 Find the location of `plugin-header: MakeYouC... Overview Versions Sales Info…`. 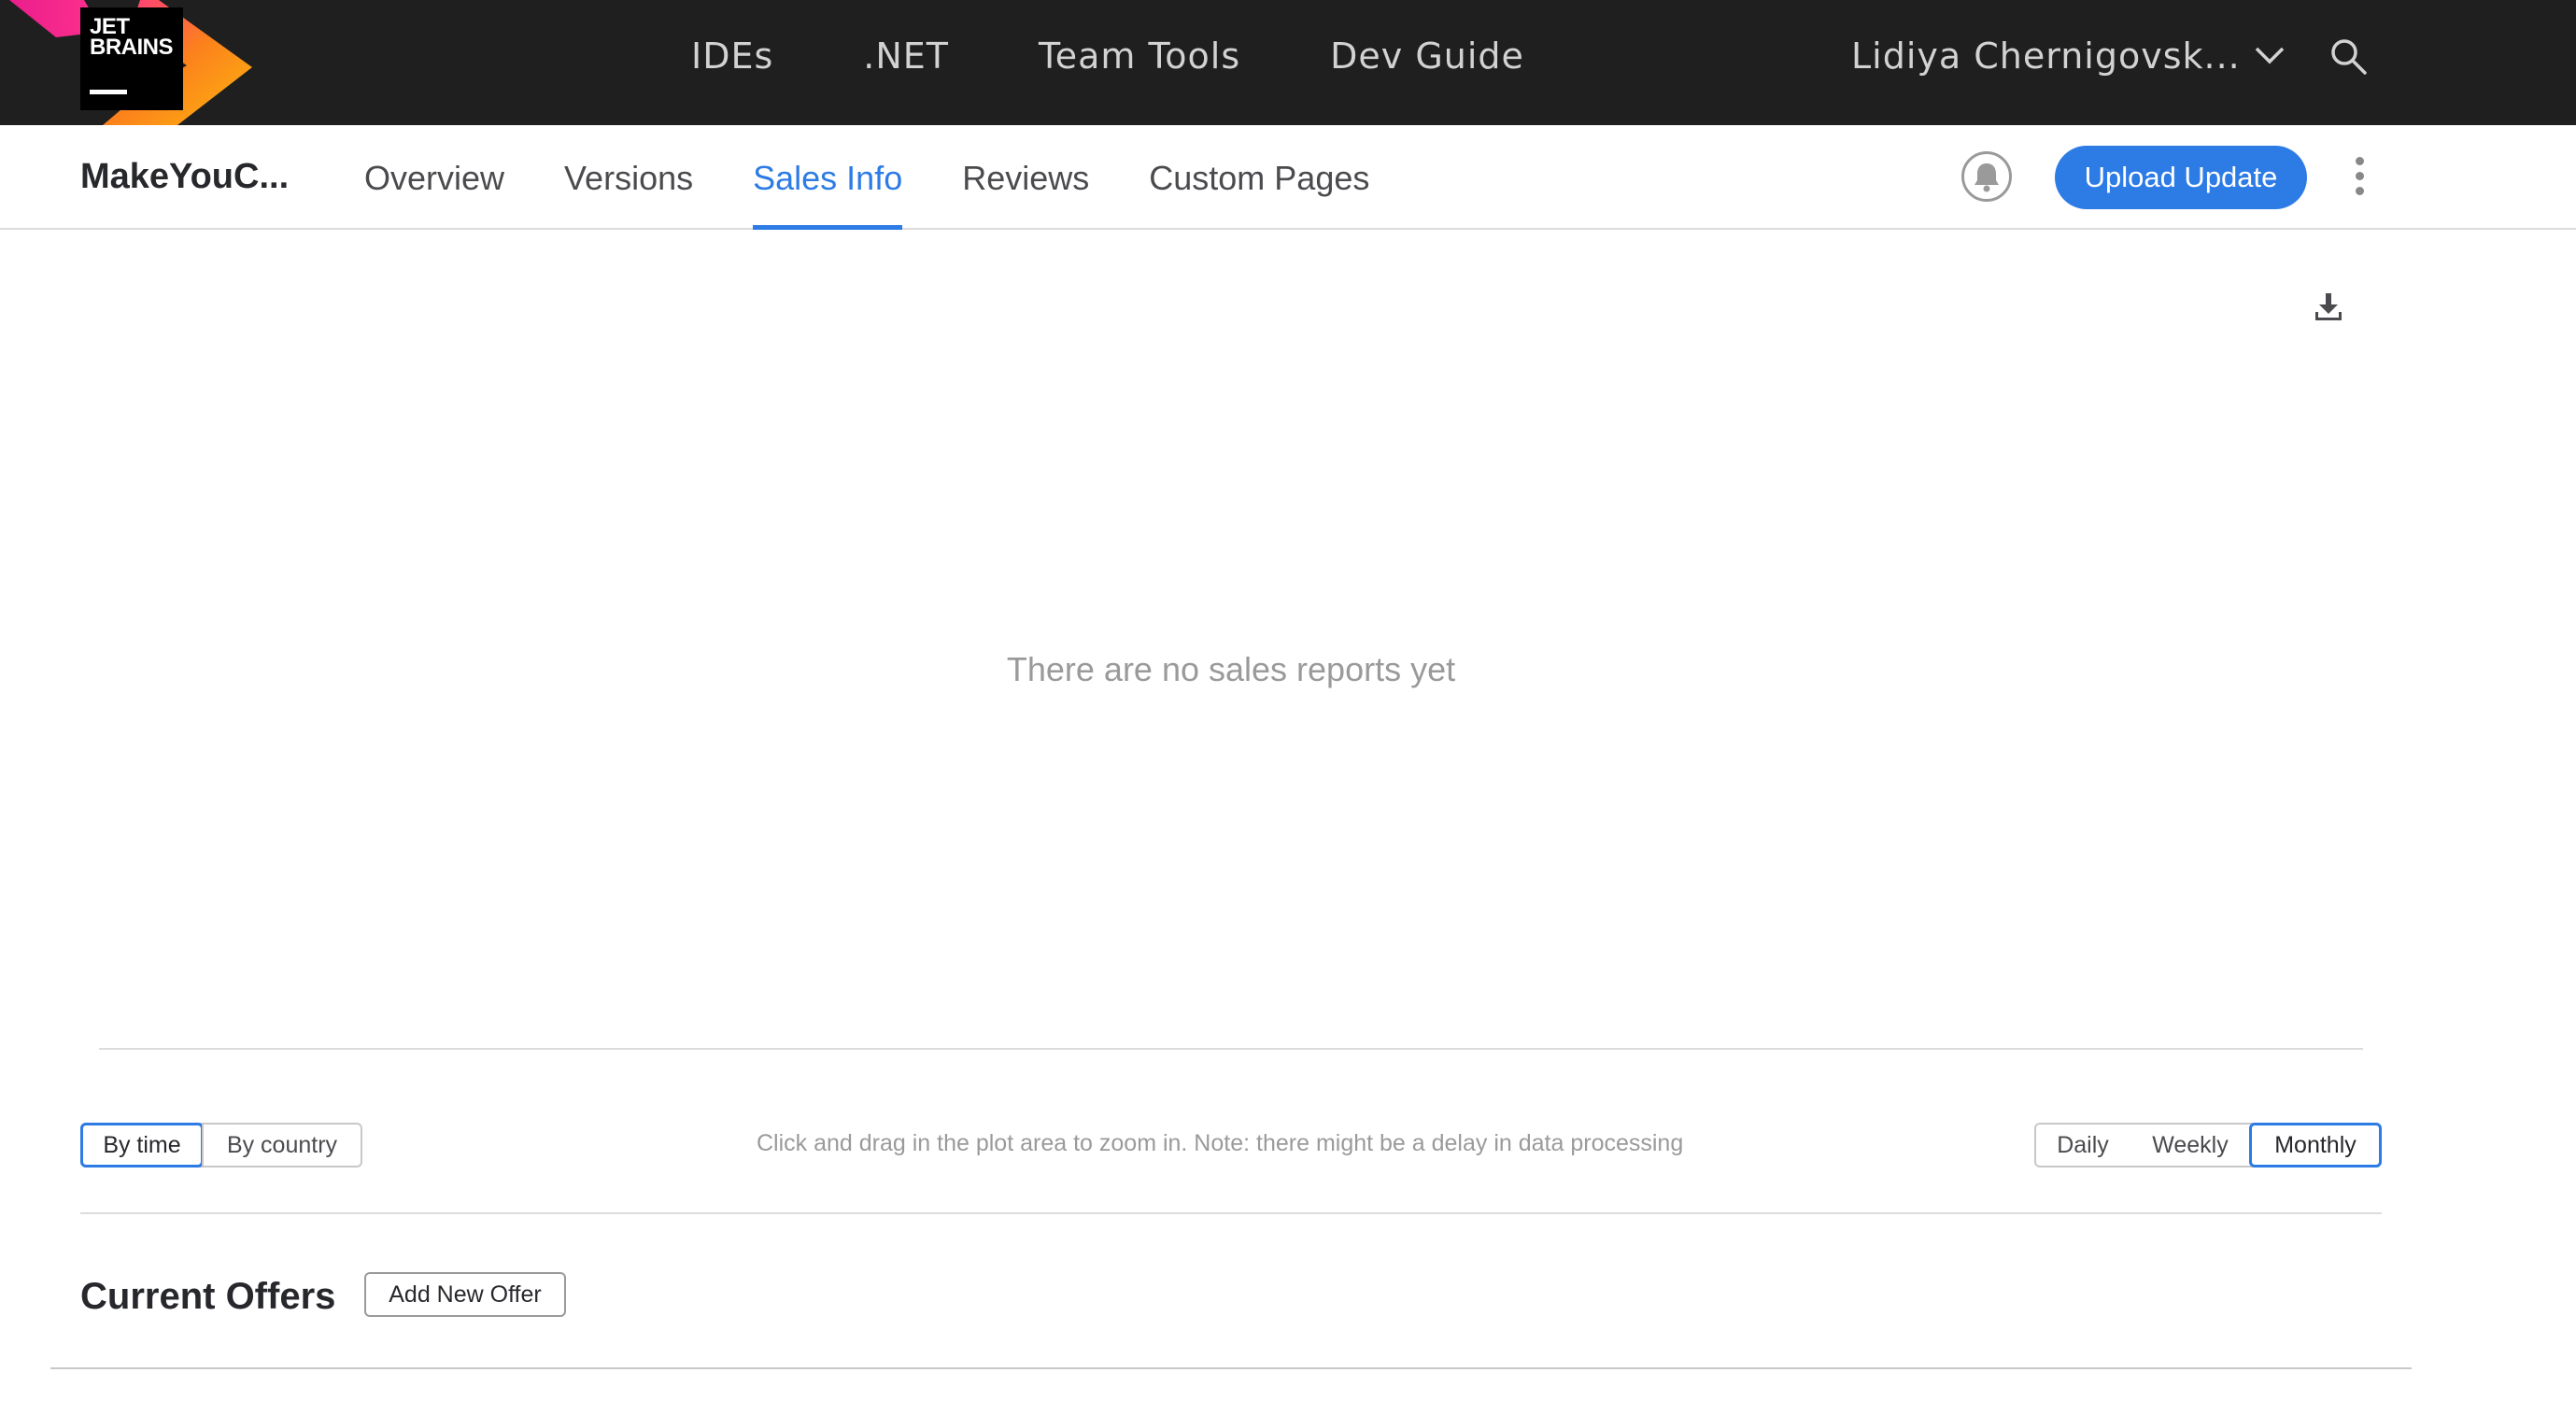

plugin-header: MakeYouC... Overview Versions Sales Info… is located at coordinates (1288, 178).